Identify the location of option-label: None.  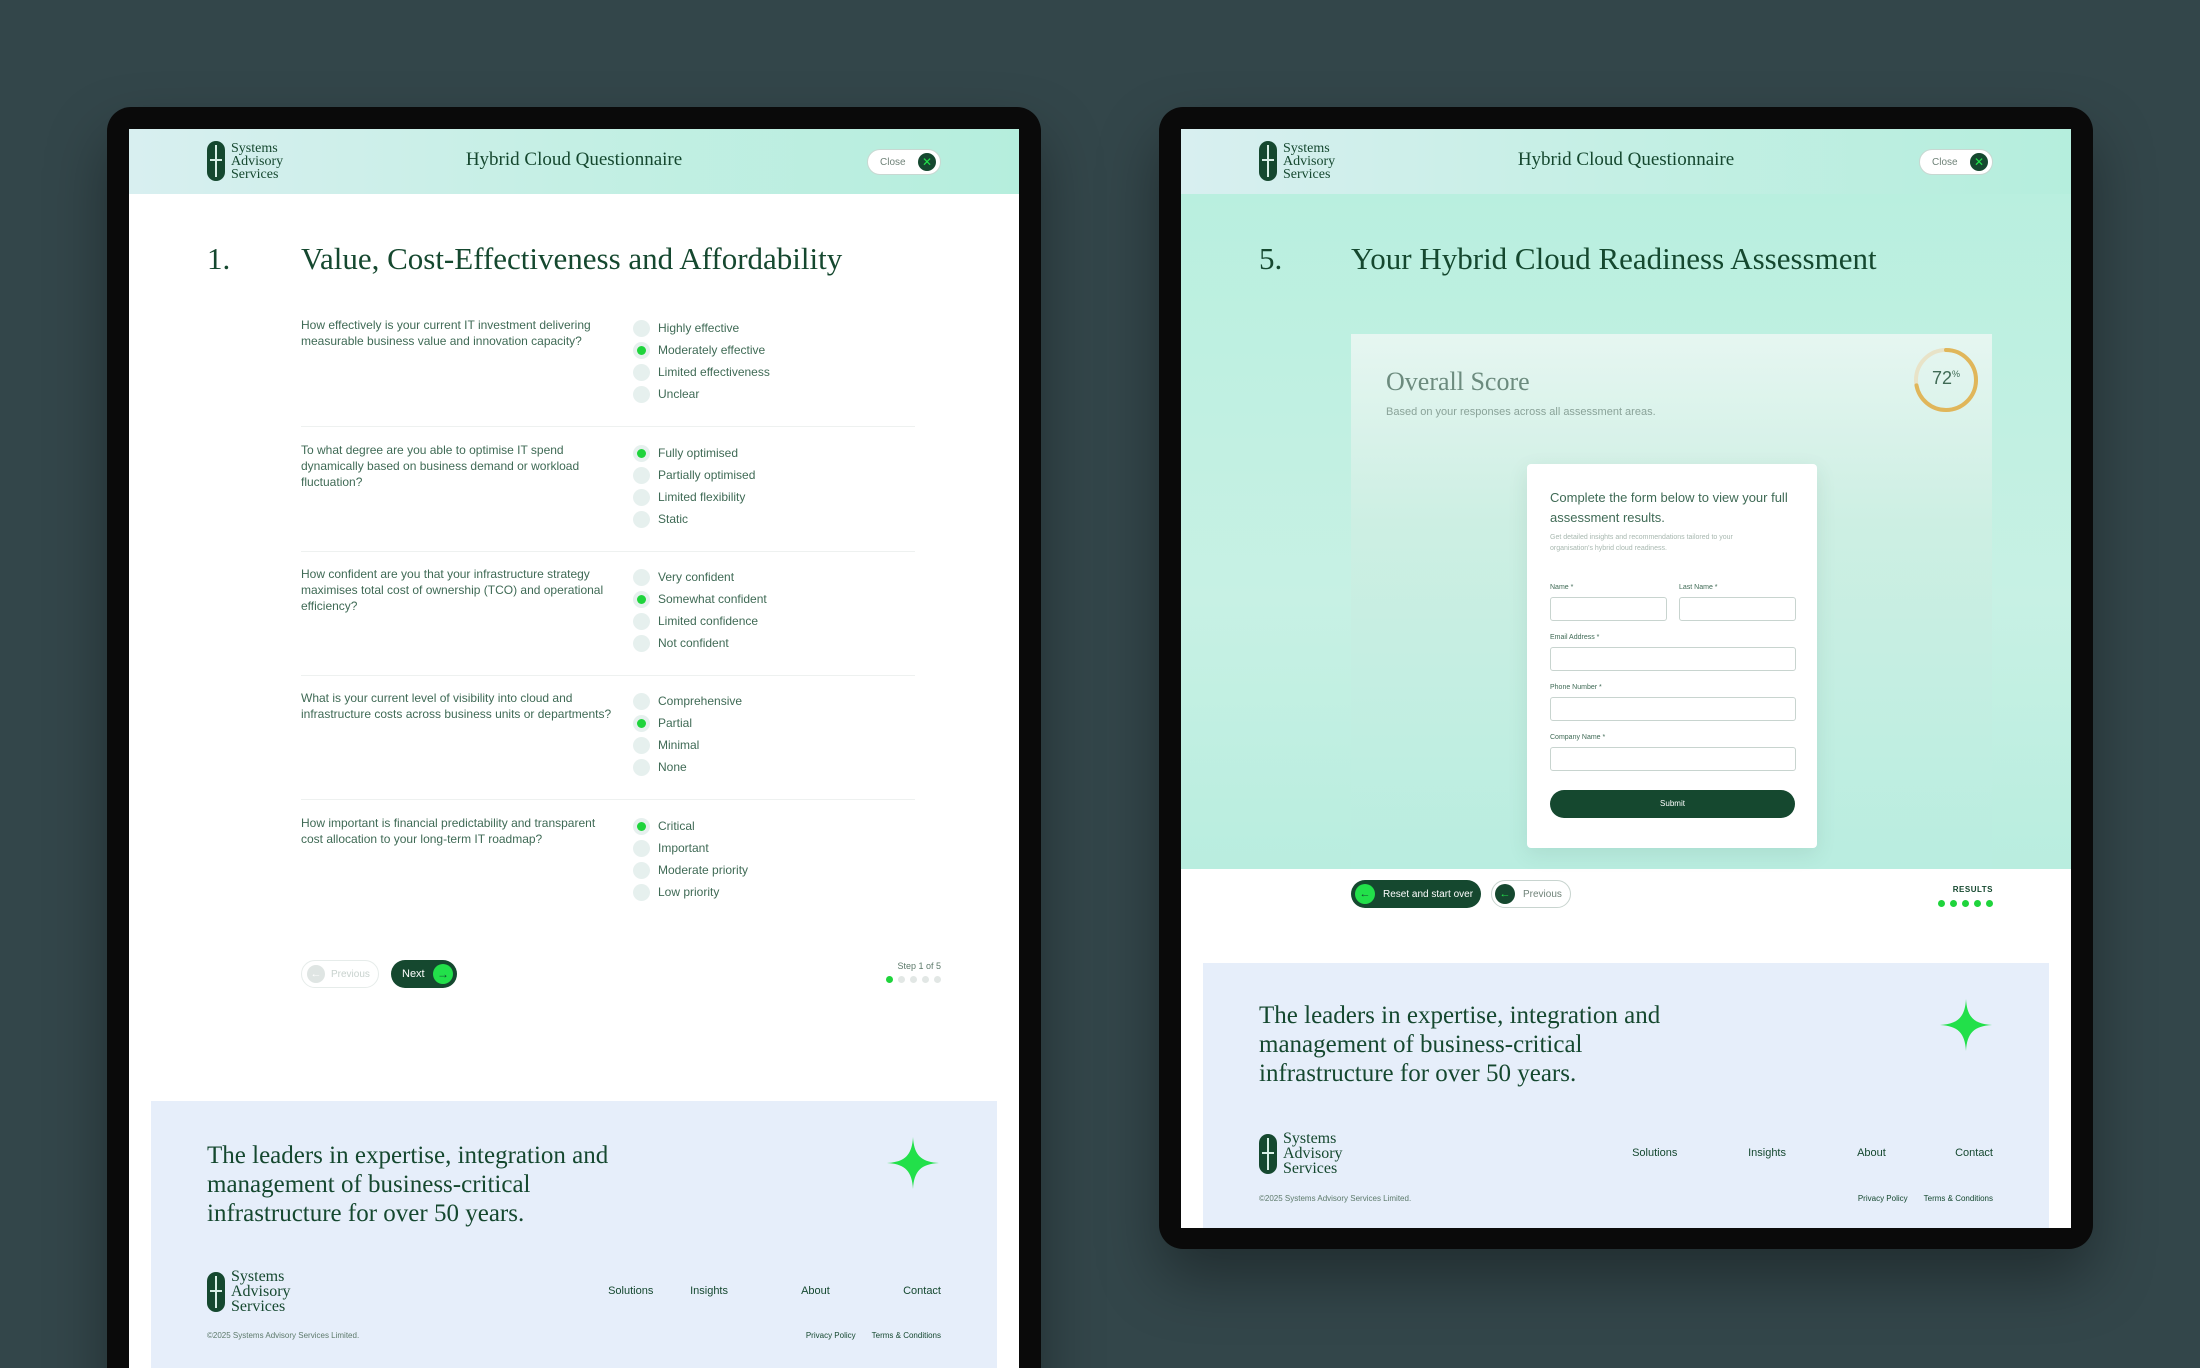
(672, 767).